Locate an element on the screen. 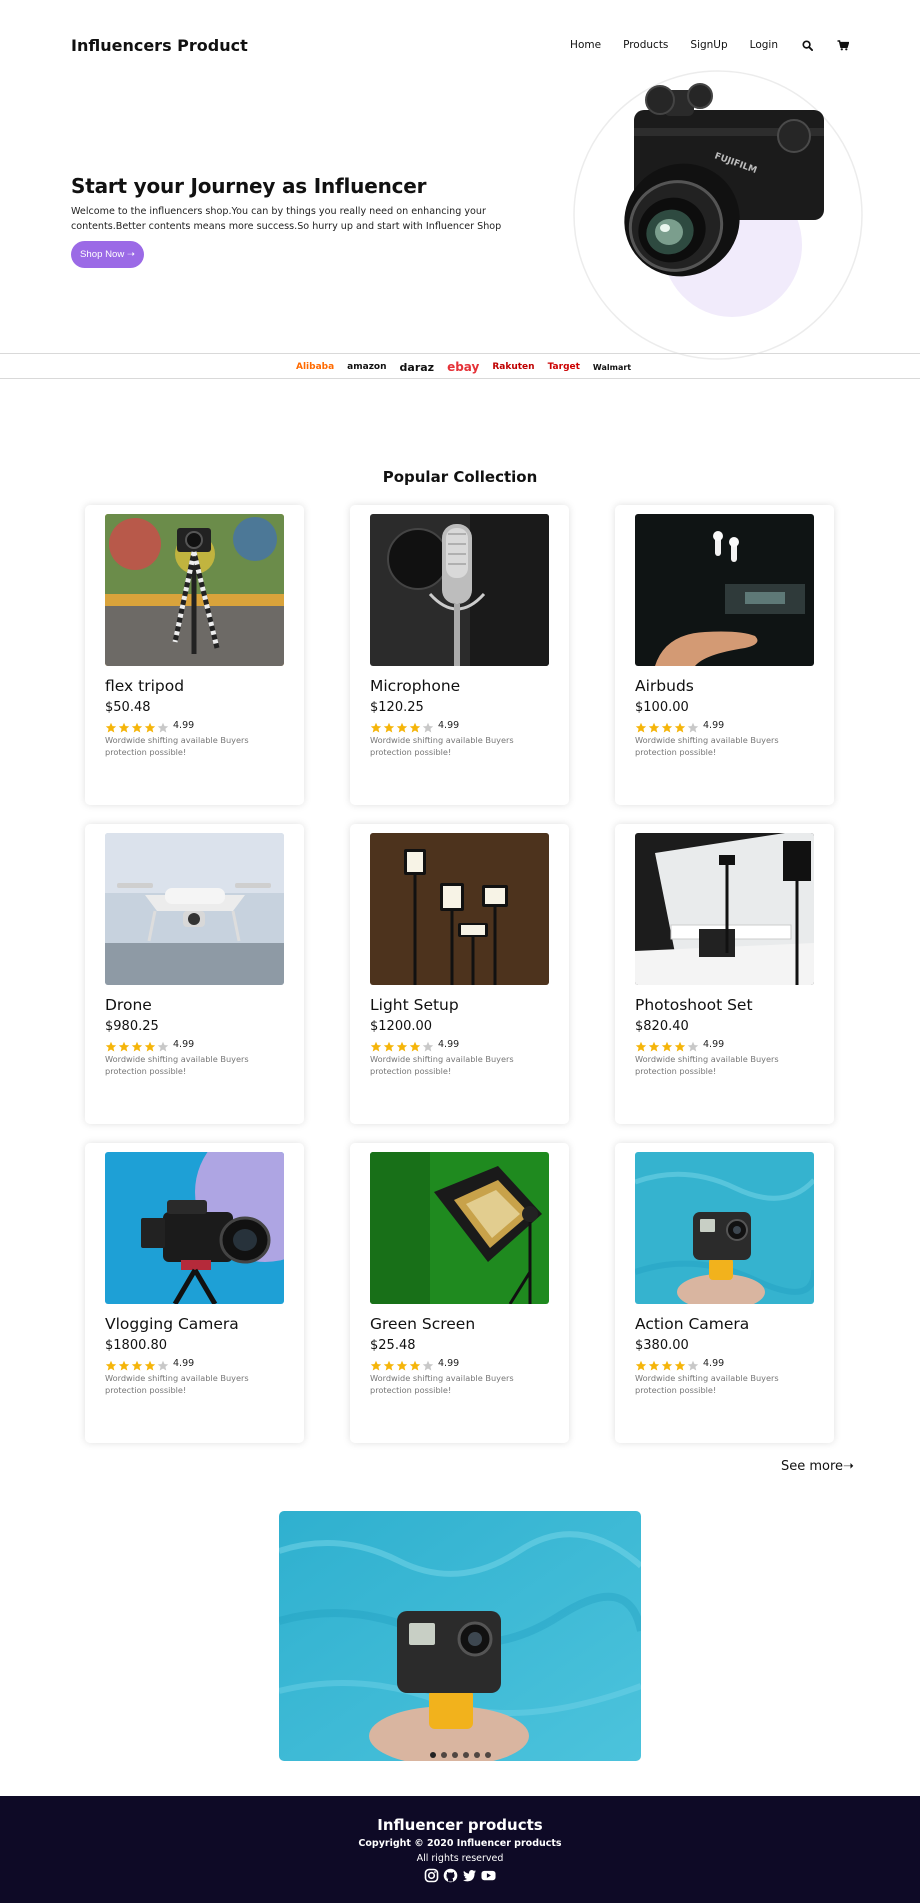 Image resolution: width=920 pixels, height=1903 pixels. product-price: $50.48 is located at coordinates (128, 707).